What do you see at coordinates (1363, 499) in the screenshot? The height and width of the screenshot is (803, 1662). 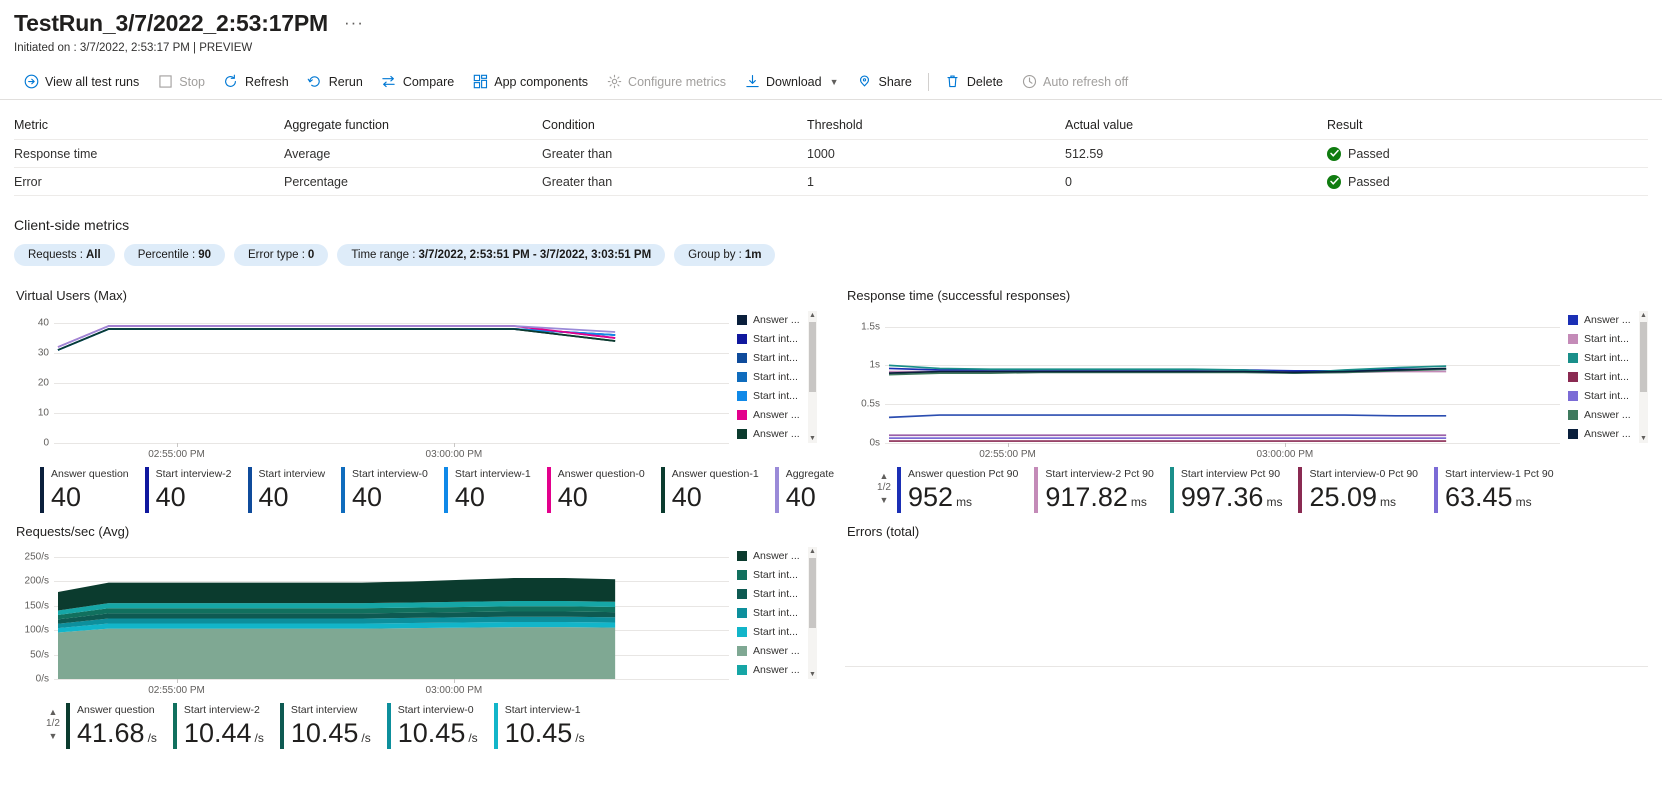 I see `kpi-value-row: 25.09 ms` at bounding box center [1363, 499].